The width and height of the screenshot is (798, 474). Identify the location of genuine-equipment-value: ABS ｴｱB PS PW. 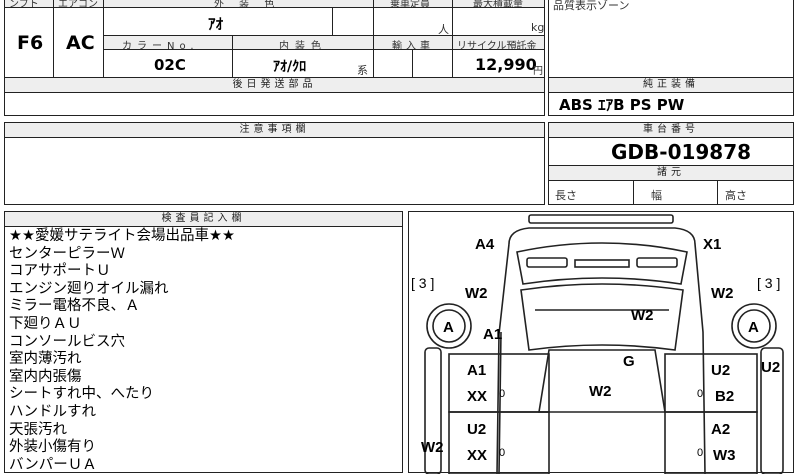
(622, 105).